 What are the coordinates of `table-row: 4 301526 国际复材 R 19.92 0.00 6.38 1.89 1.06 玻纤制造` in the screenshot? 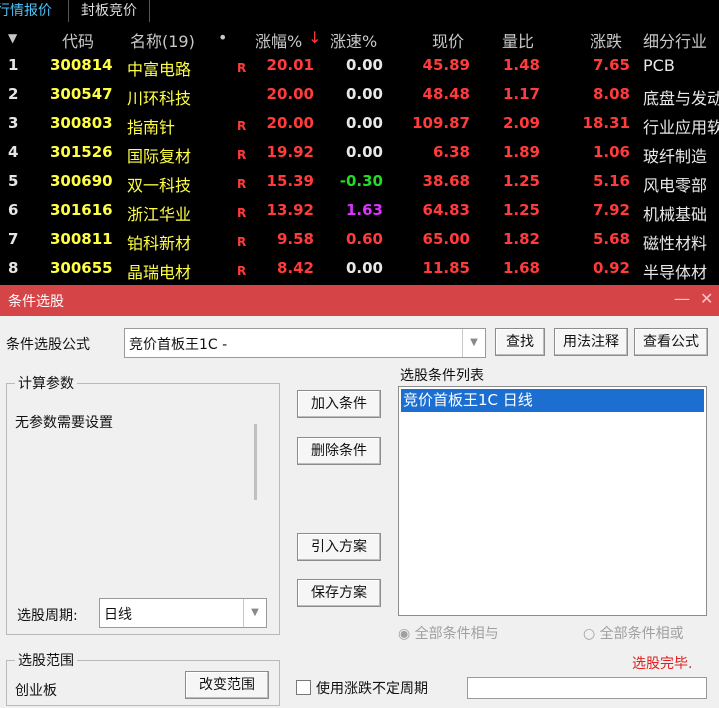 It's located at (359, 153).